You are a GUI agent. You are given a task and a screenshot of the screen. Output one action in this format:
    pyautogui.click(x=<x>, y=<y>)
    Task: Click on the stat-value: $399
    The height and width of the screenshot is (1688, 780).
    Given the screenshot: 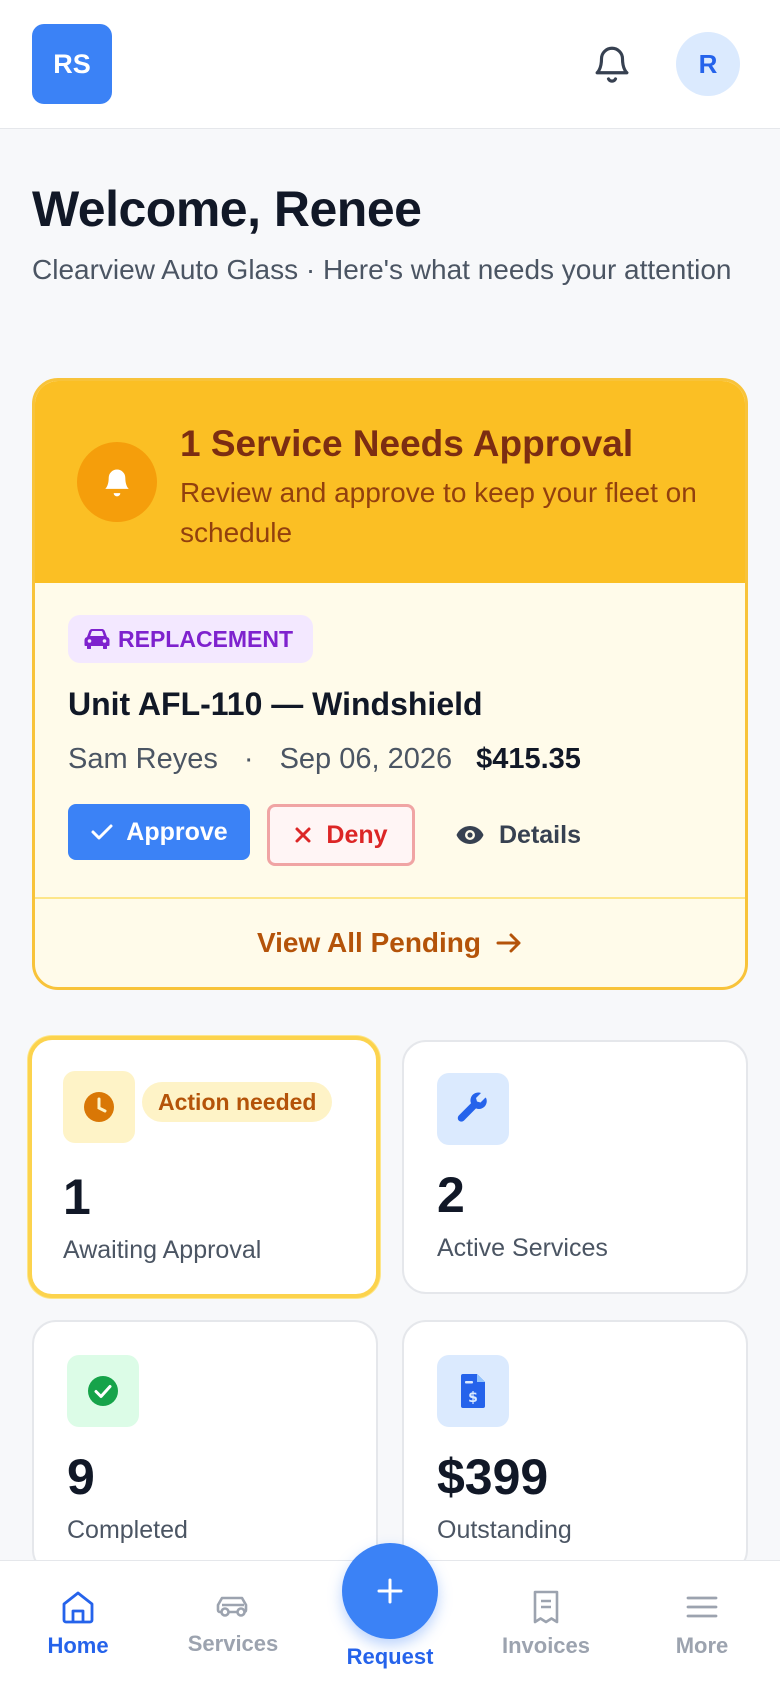 What is the action you would take?
    pyautogui.click(x=493, y=1477)
    